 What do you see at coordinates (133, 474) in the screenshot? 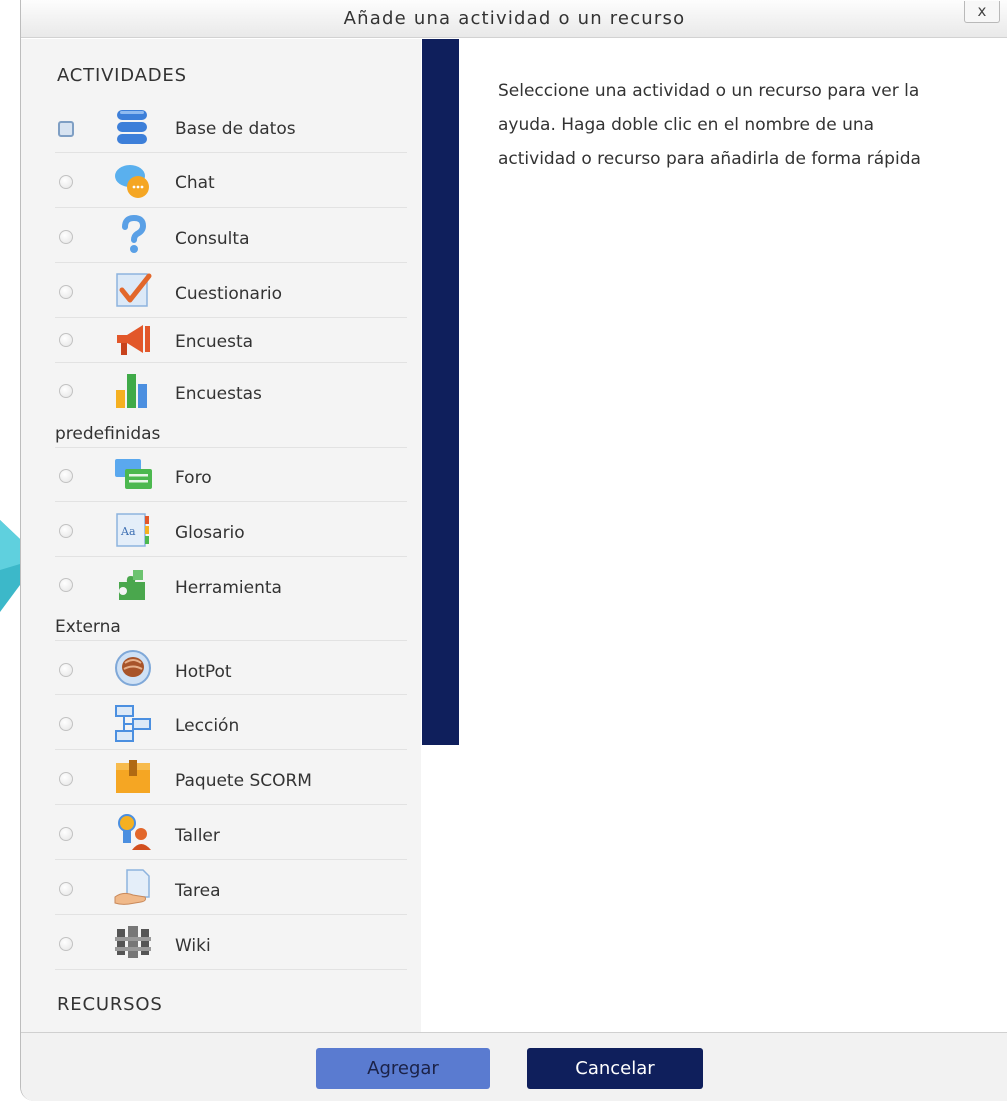
I see `forum-icon` at bounding box center [133, 474].